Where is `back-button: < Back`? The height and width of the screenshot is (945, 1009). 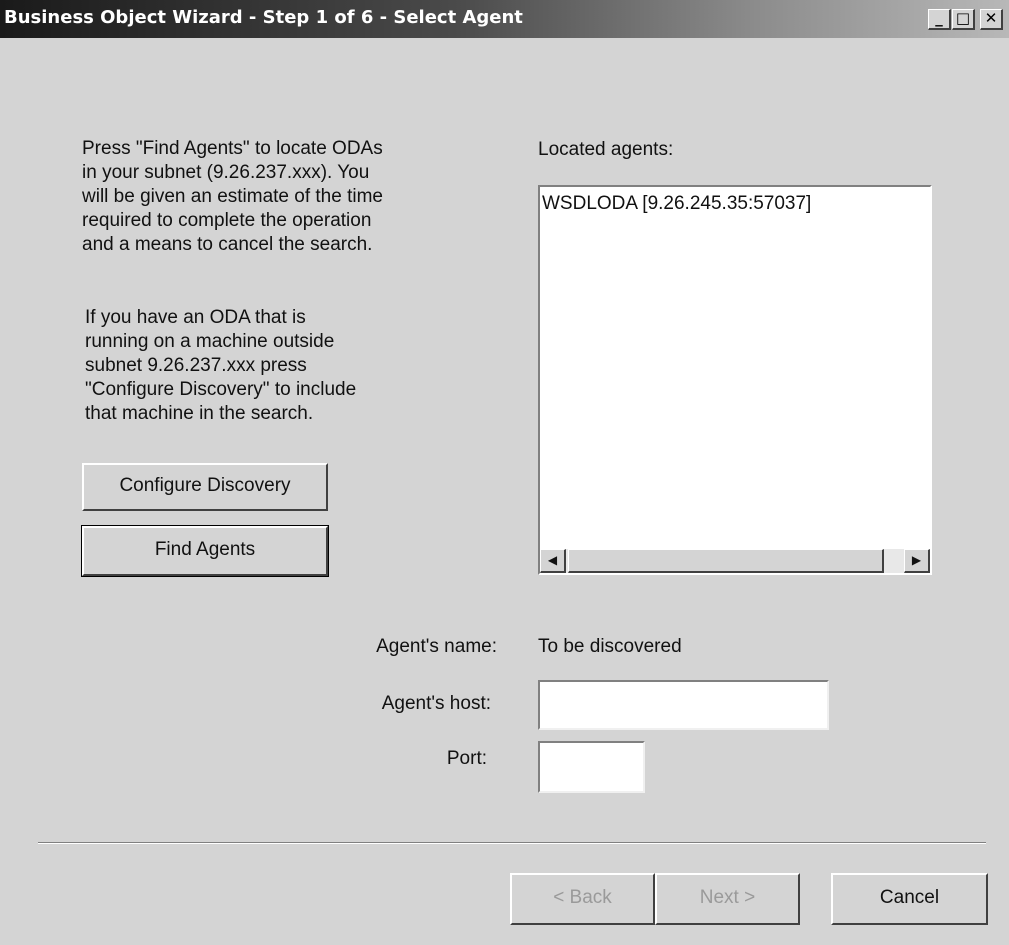
back-button: < Back is located at coordinates (582, 899).